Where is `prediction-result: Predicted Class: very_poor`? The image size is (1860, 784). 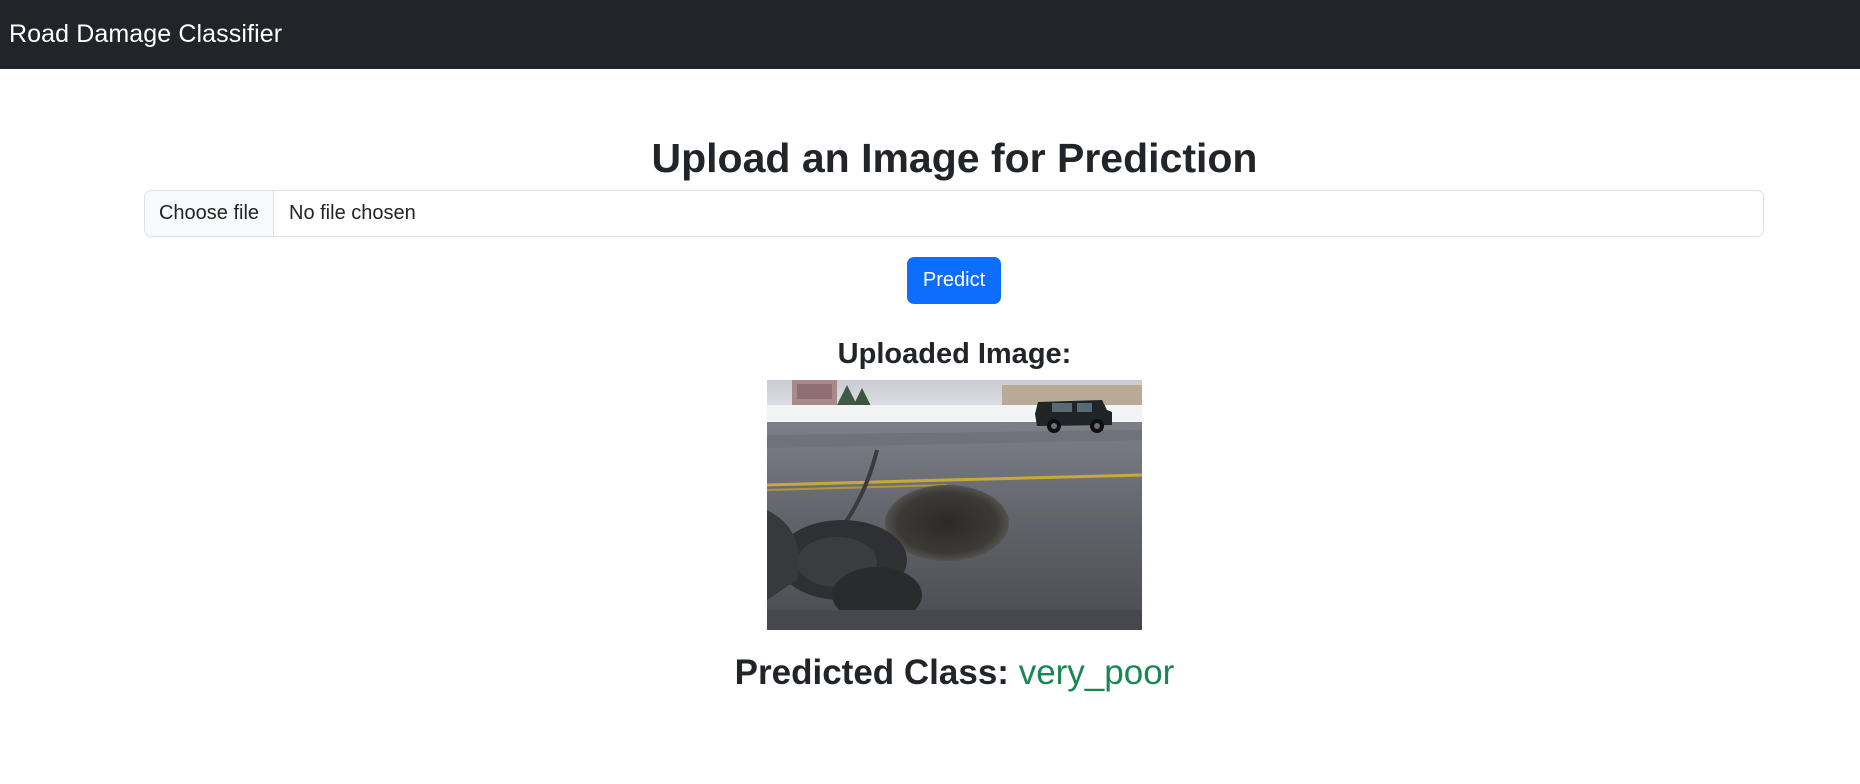
prediction-result: Predicted Class: very_poor is located at coordinates (930, 673).